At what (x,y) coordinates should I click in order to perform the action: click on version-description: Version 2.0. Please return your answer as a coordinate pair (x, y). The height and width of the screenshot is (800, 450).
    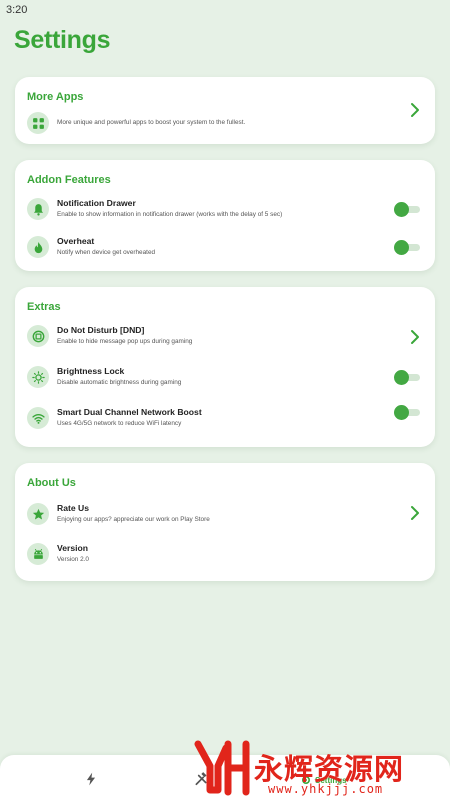
    Looking at the image, I should click on (73, 559).